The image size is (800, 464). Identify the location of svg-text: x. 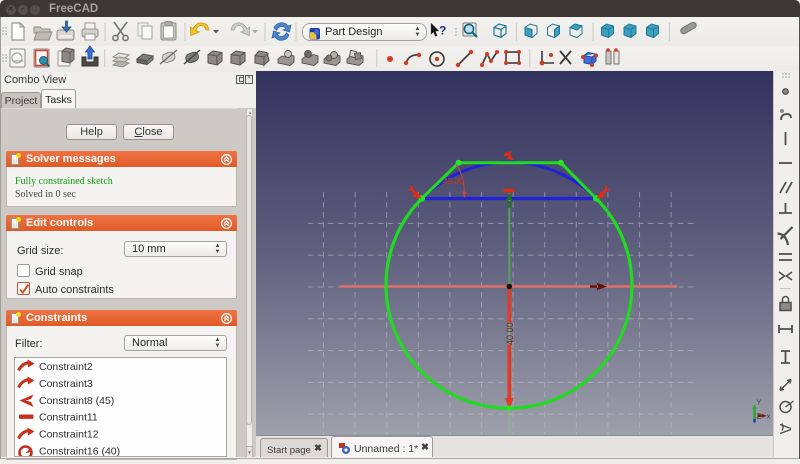
(769, 417).